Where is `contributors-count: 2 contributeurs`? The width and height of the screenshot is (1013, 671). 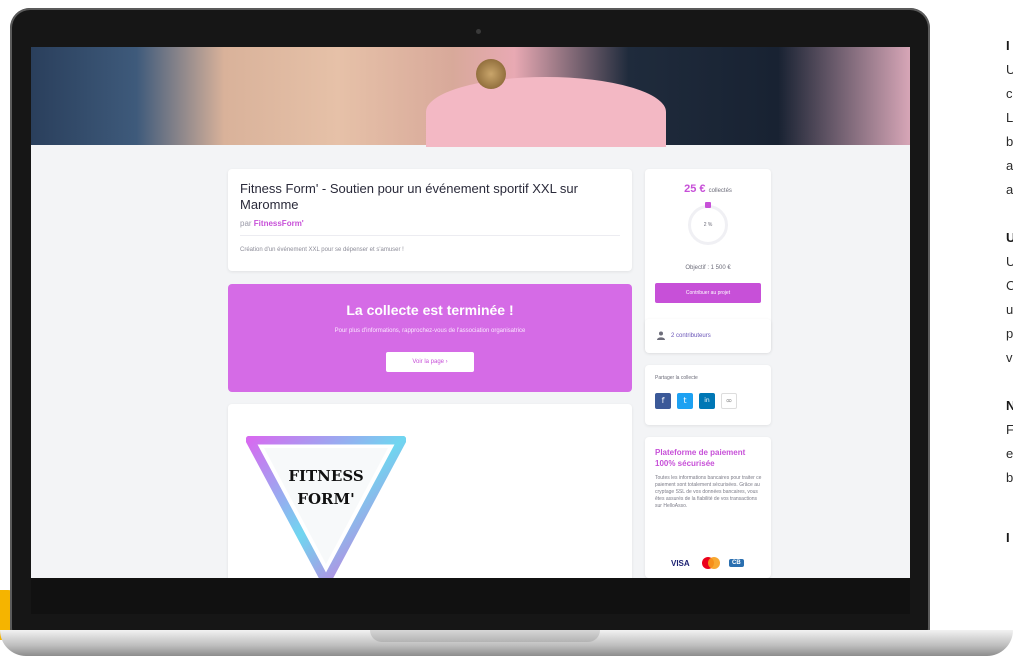 contributors-count: 2 contributeurs is located at coordinates (691, 336).